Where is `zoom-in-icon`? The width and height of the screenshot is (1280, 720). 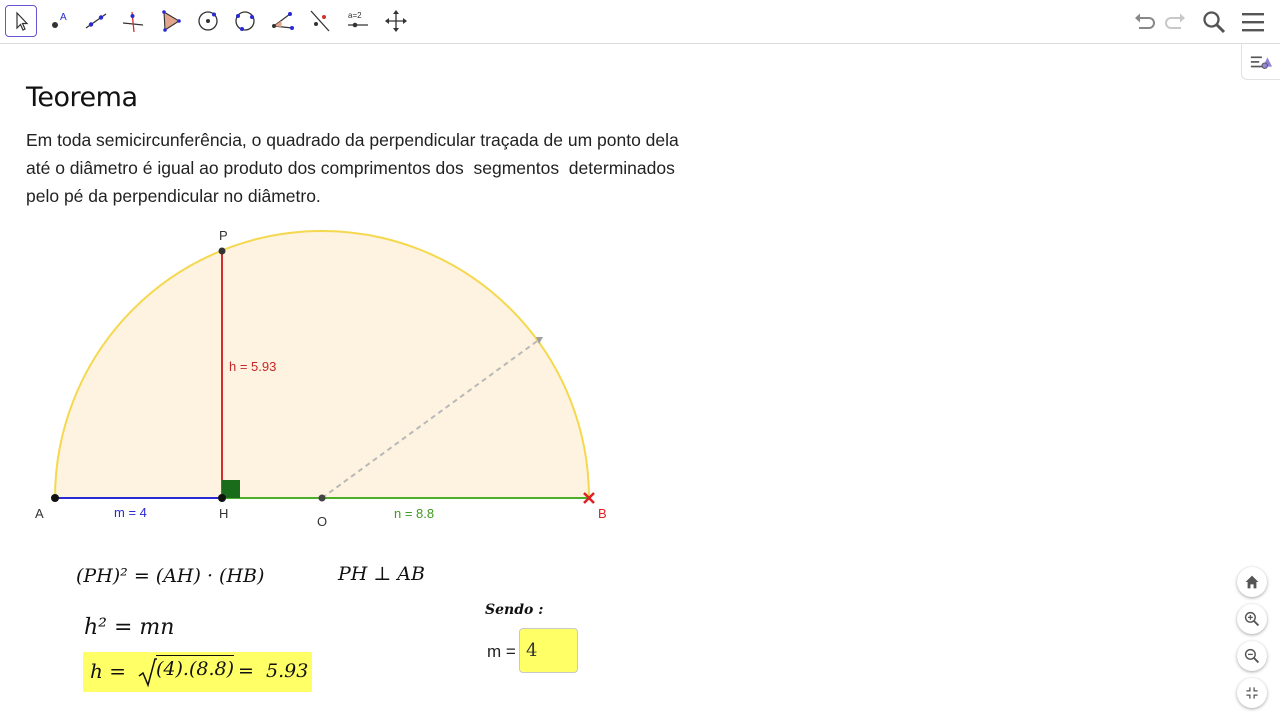
zoom-in-icon is located at coordinates (1252, 619).